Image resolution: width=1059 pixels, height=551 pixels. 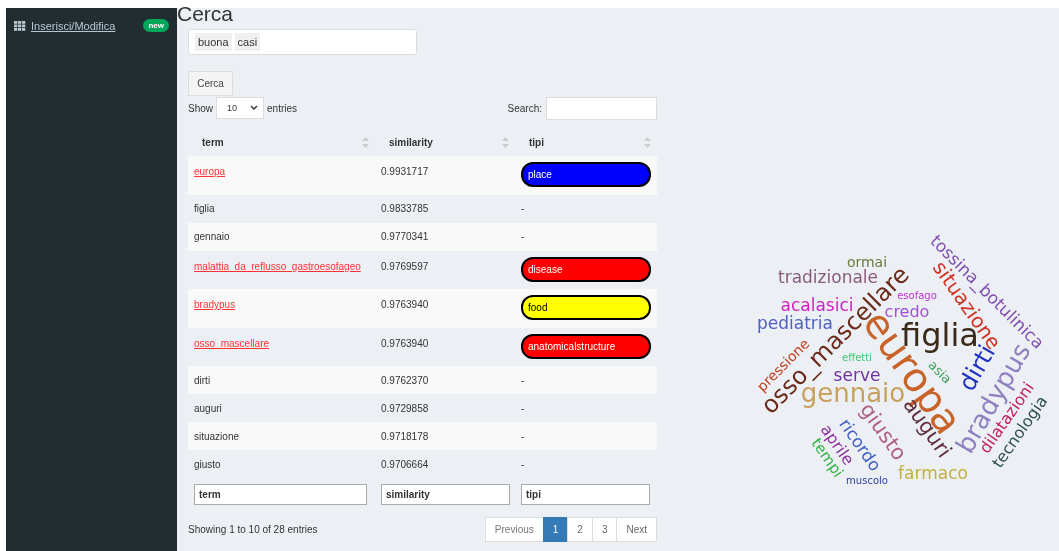 What do you see at coordinates (156, 25) in the screenshot?
I see `new-badge: new` at bounding box center [156, 25].